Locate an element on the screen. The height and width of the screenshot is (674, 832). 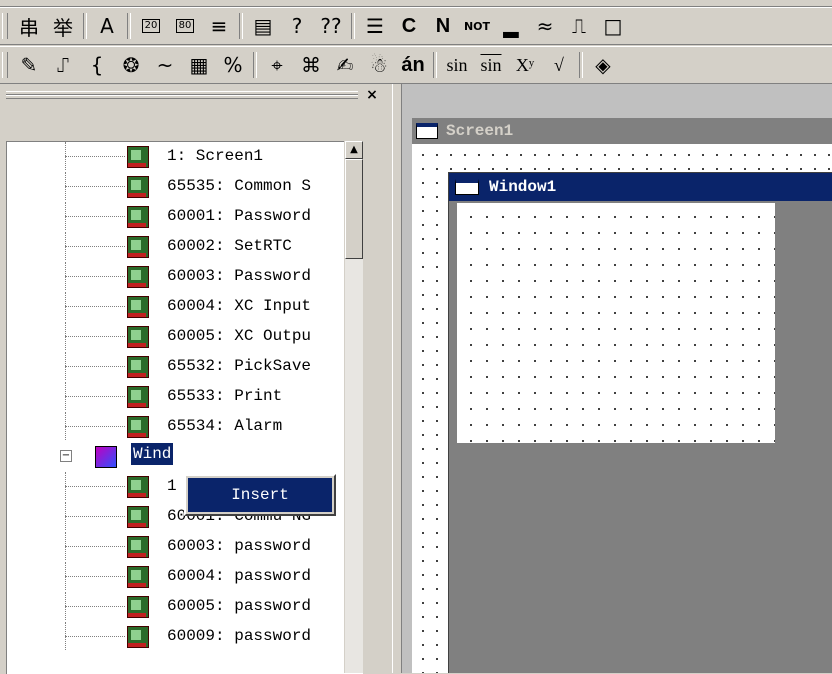
tree-item: 65534: Alarm is located at coordinates (185, 426).